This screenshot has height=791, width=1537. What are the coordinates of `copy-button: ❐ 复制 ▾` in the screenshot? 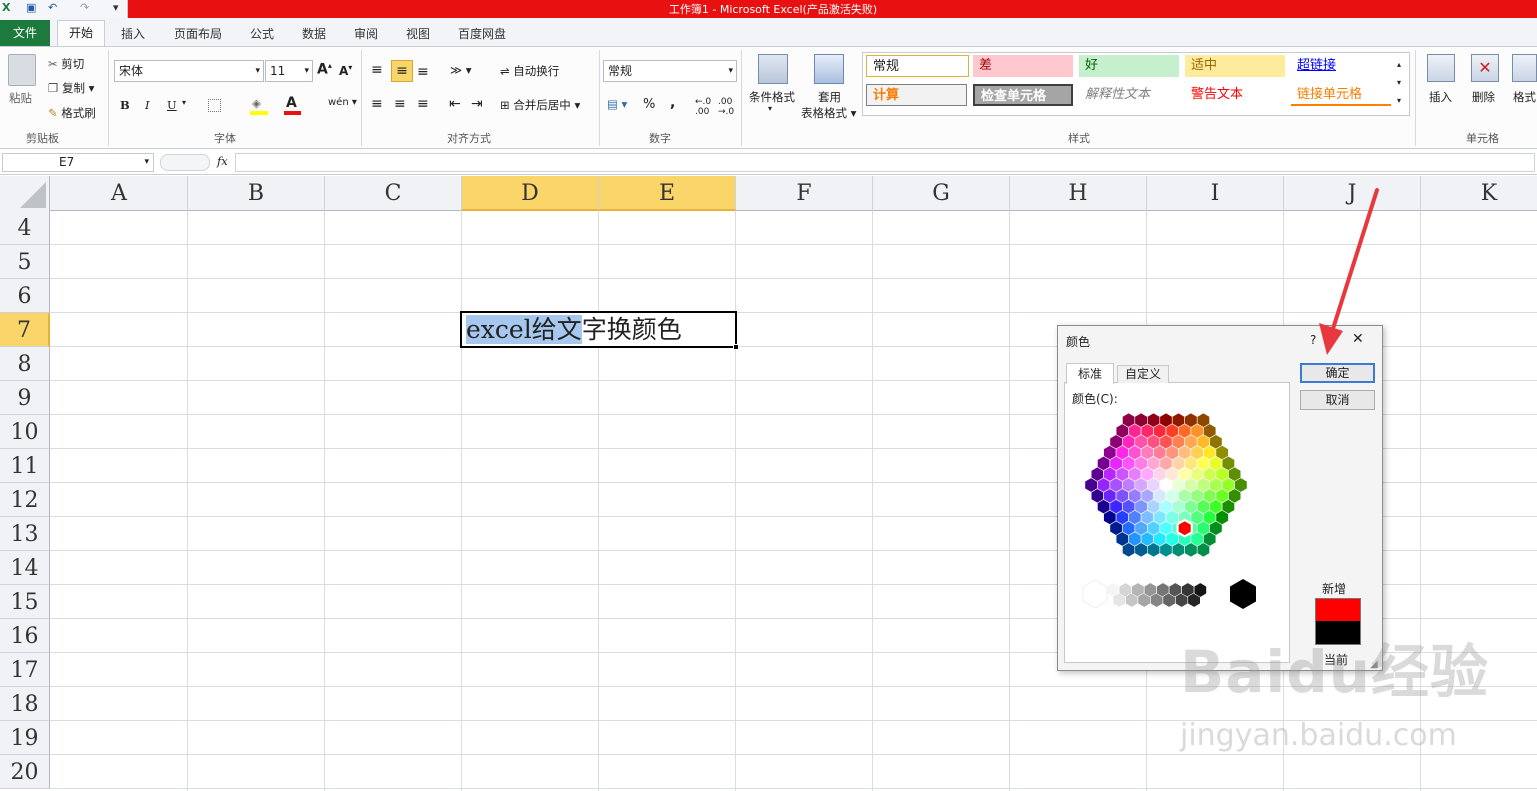 It's located at (71, 88).